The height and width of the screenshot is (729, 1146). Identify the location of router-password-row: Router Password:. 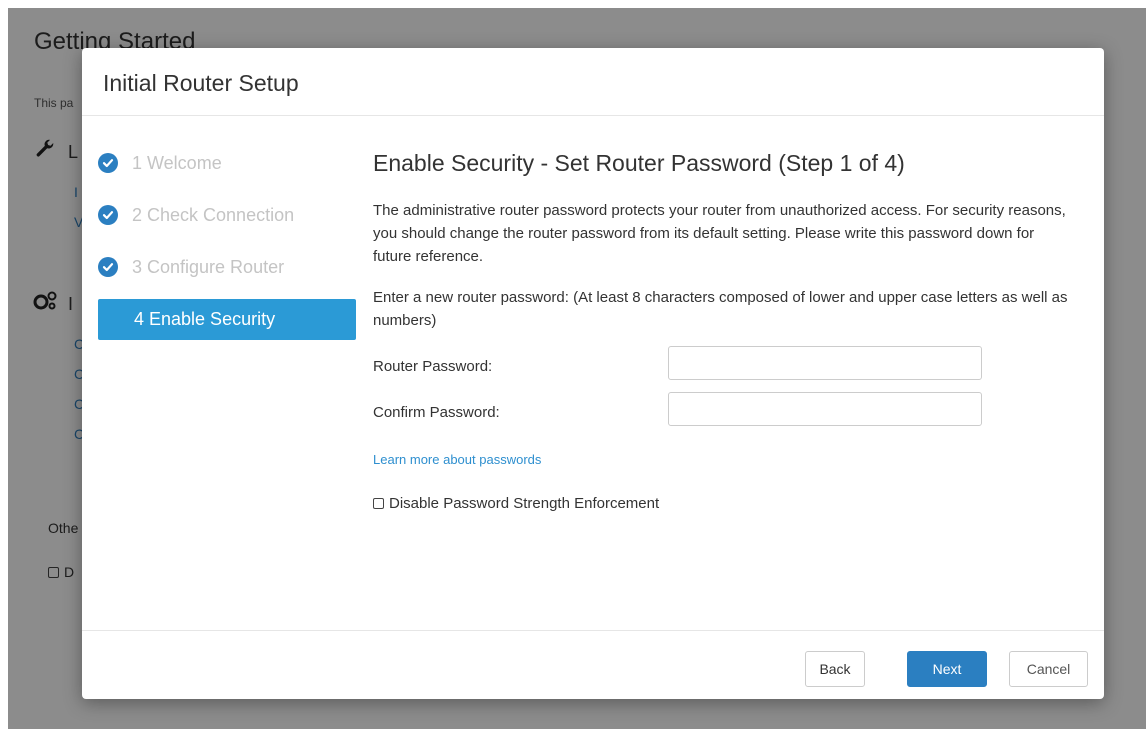
(723, 369).